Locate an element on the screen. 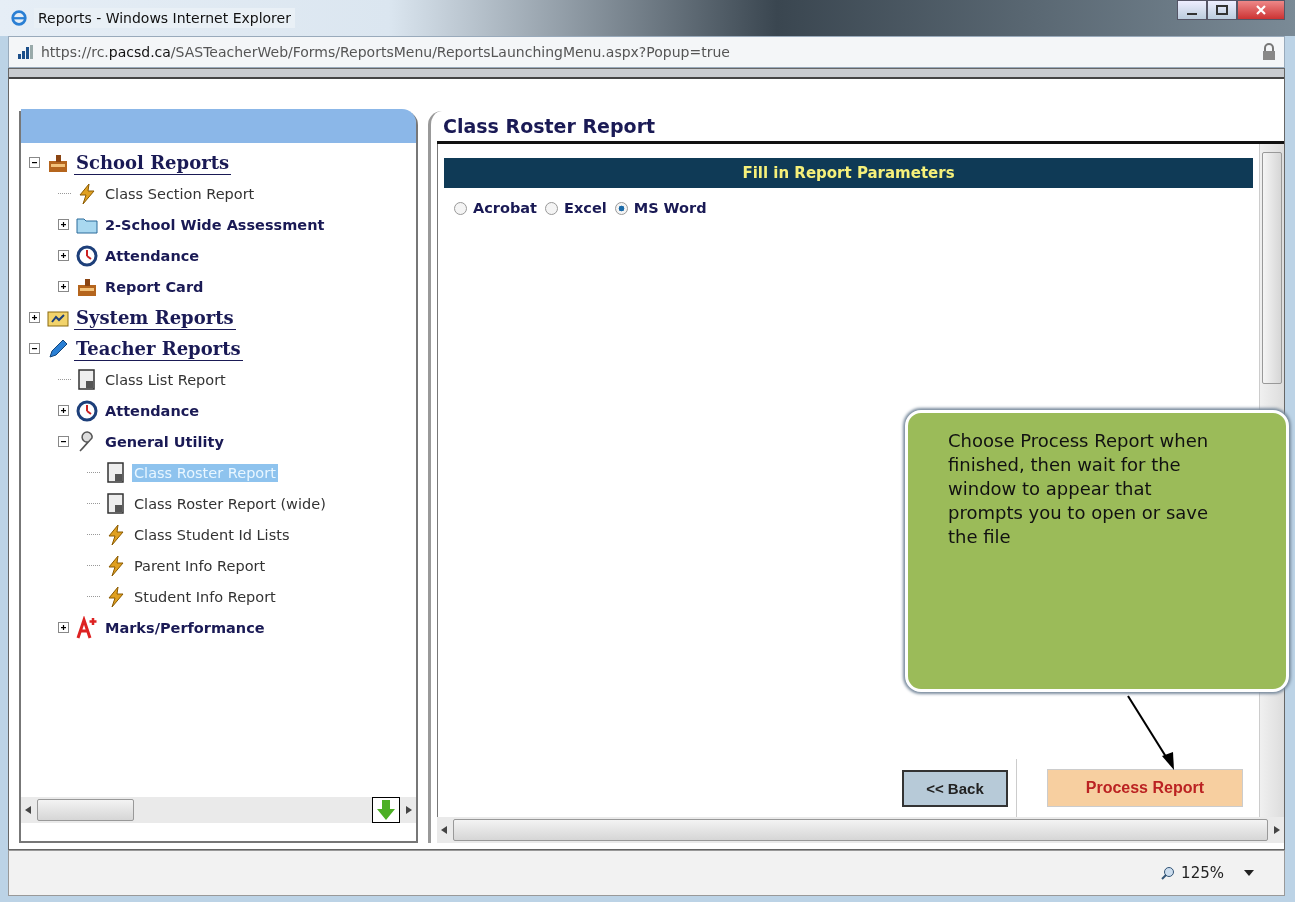  tree-item: Teacher Reports is located at coordinates (158, 348).